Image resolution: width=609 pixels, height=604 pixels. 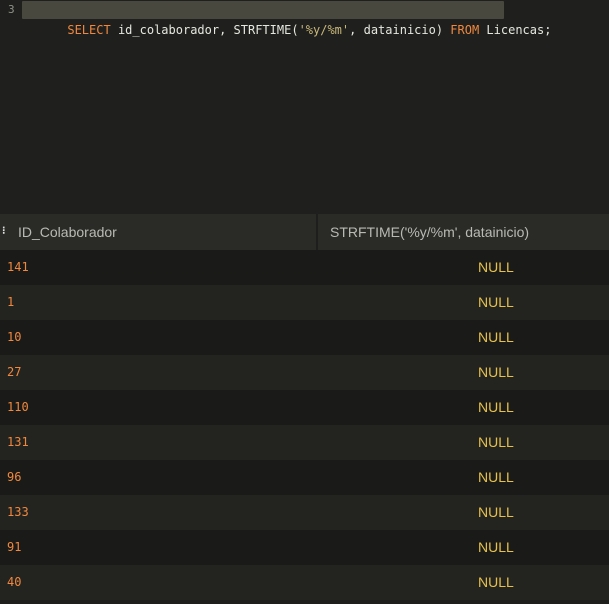 What do you see at coordinates (10, 302) in the screenshot?
I see `cell-id-colaborador: 1` at bounding box center [10, 302].